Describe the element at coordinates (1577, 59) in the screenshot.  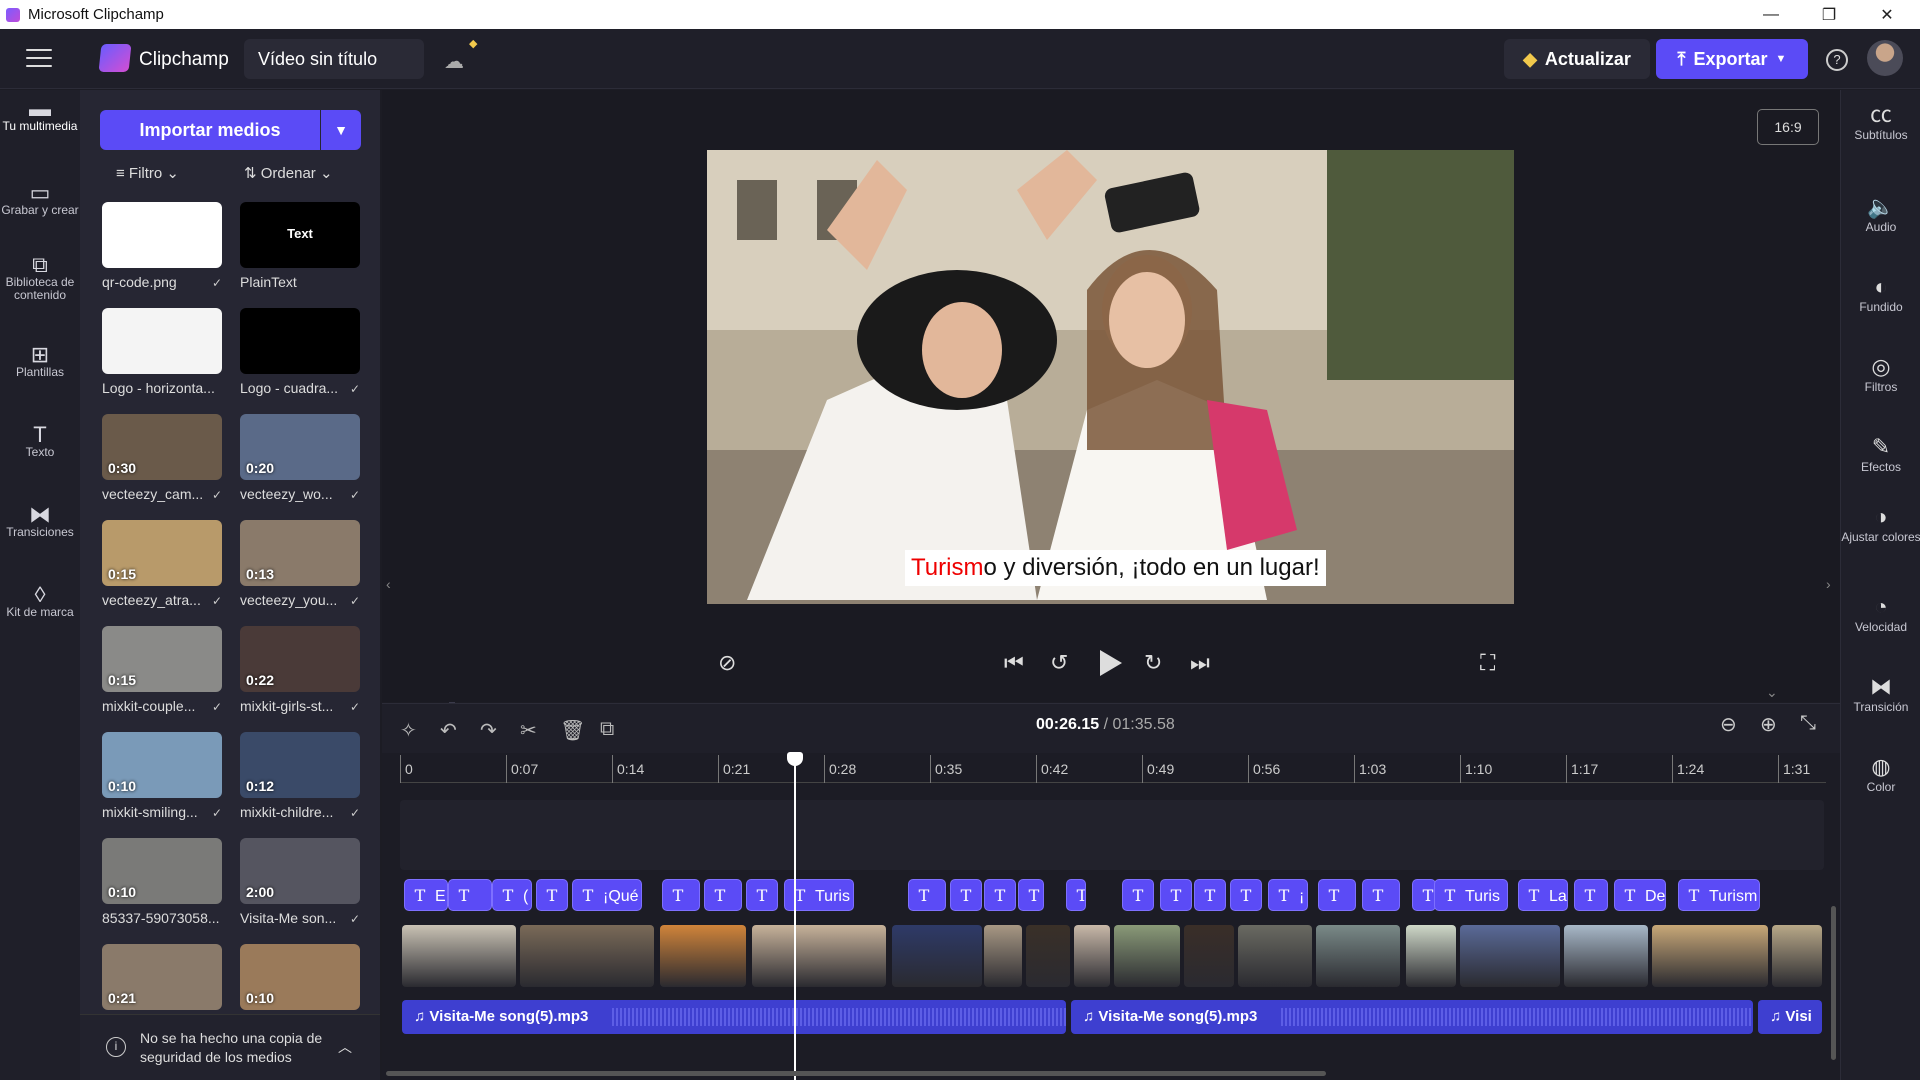
I see `upgrade-button: ◆ Actualizar` at that location.